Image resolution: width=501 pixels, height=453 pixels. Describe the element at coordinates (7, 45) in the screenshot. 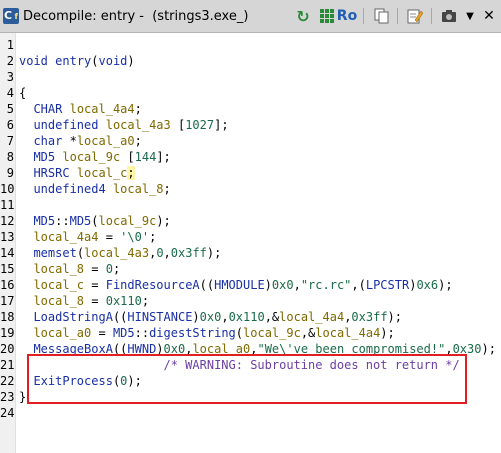

I see `code-line: 1` at that location.